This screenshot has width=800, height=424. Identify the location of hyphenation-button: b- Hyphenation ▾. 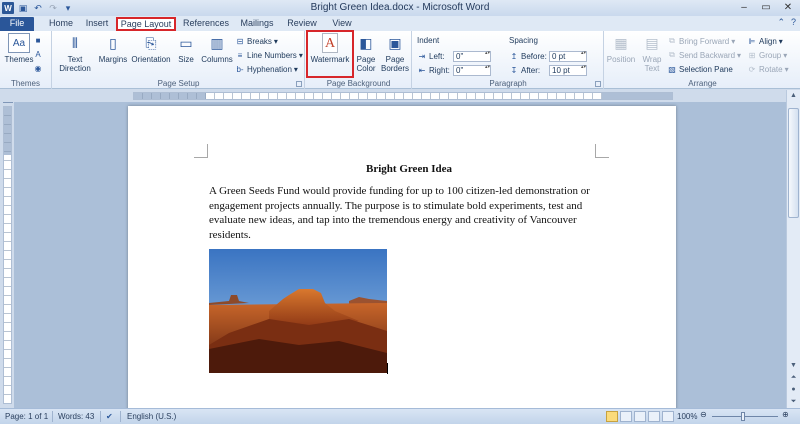
(266, 69).